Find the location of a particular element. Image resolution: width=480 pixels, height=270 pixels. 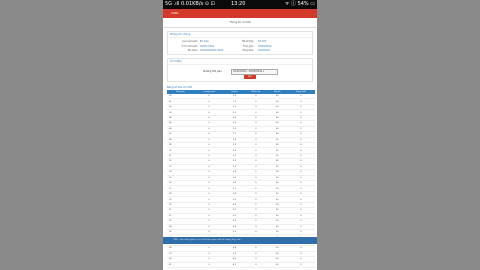

table-cell: 31 is located at coordinates (180, 265).